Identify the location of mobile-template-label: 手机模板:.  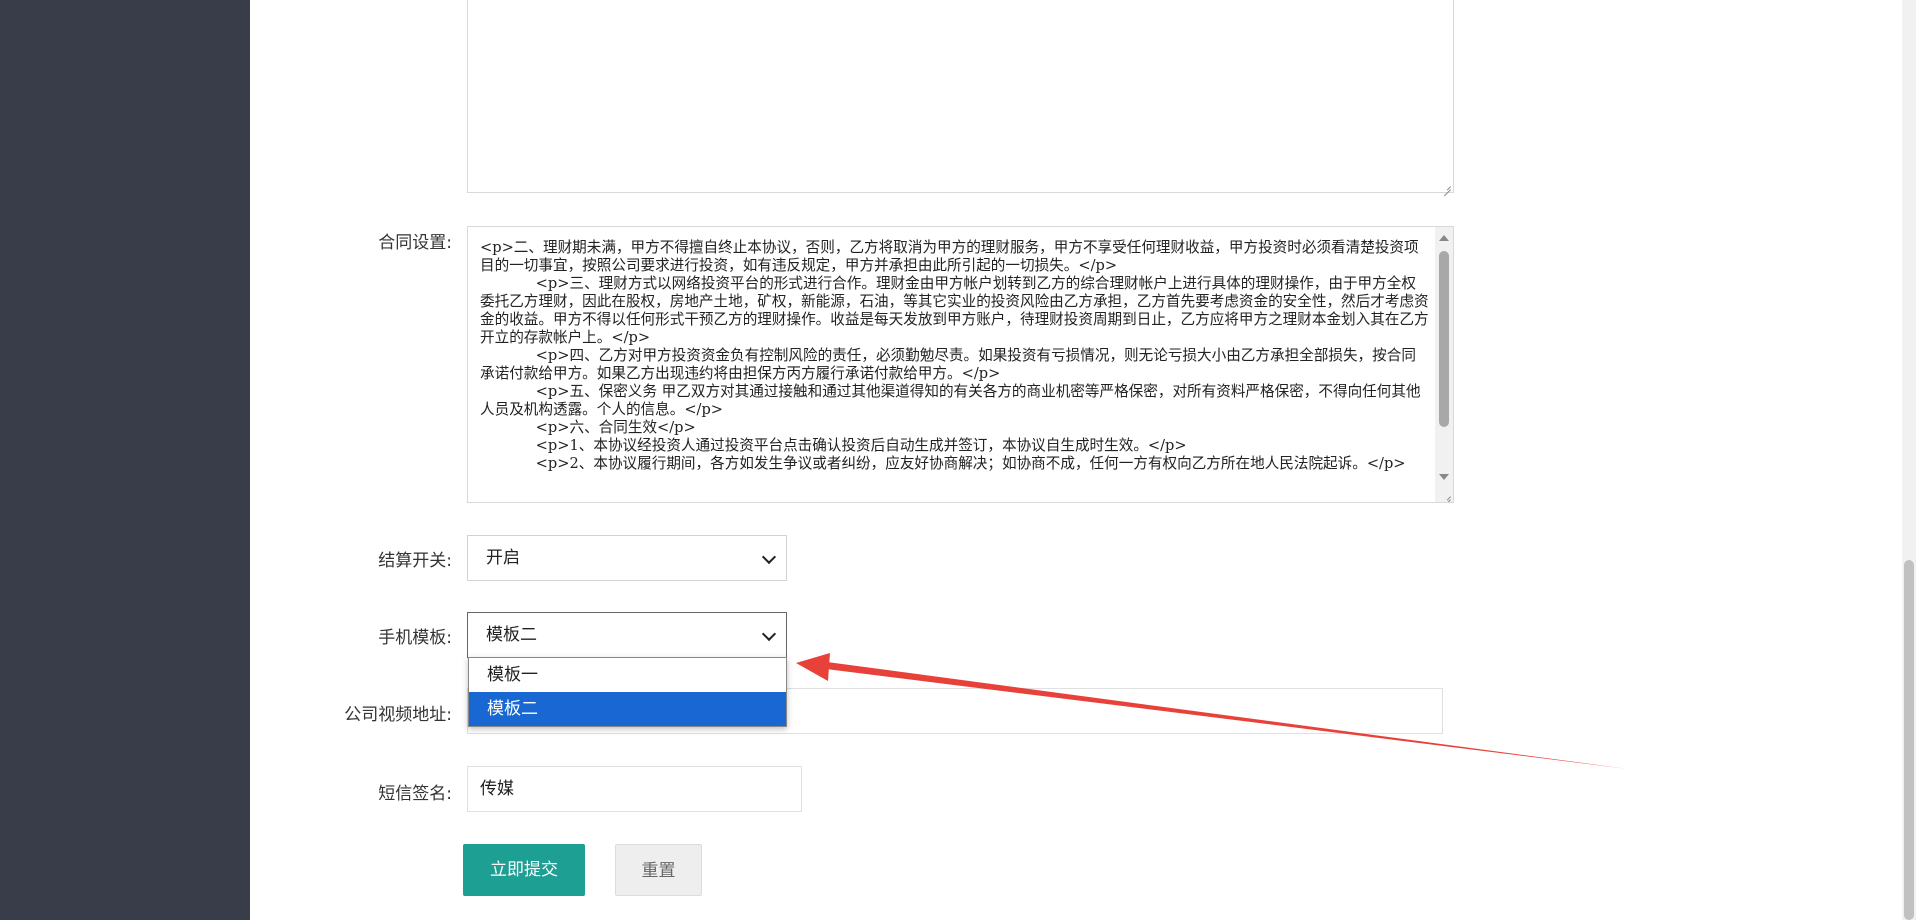
(415, 638).